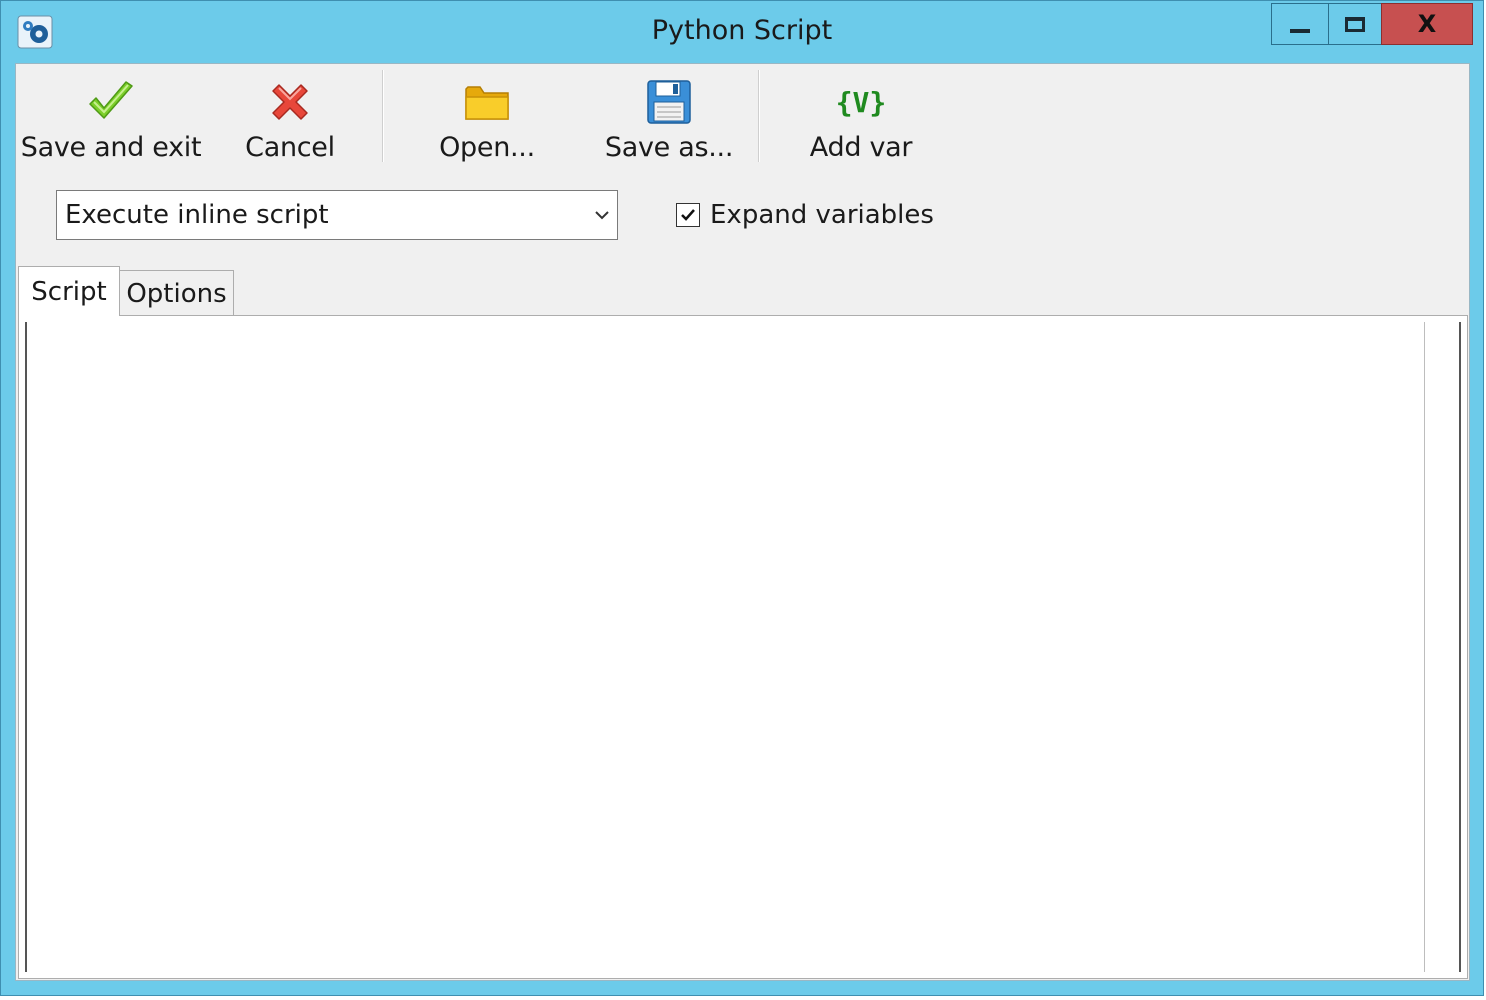 The height and width of the screenshot is (1000, 1486). What do you see at coordinates (111, 102) in the screenshot?
I see `checkmark-icon` at bounding box center [111, 102].